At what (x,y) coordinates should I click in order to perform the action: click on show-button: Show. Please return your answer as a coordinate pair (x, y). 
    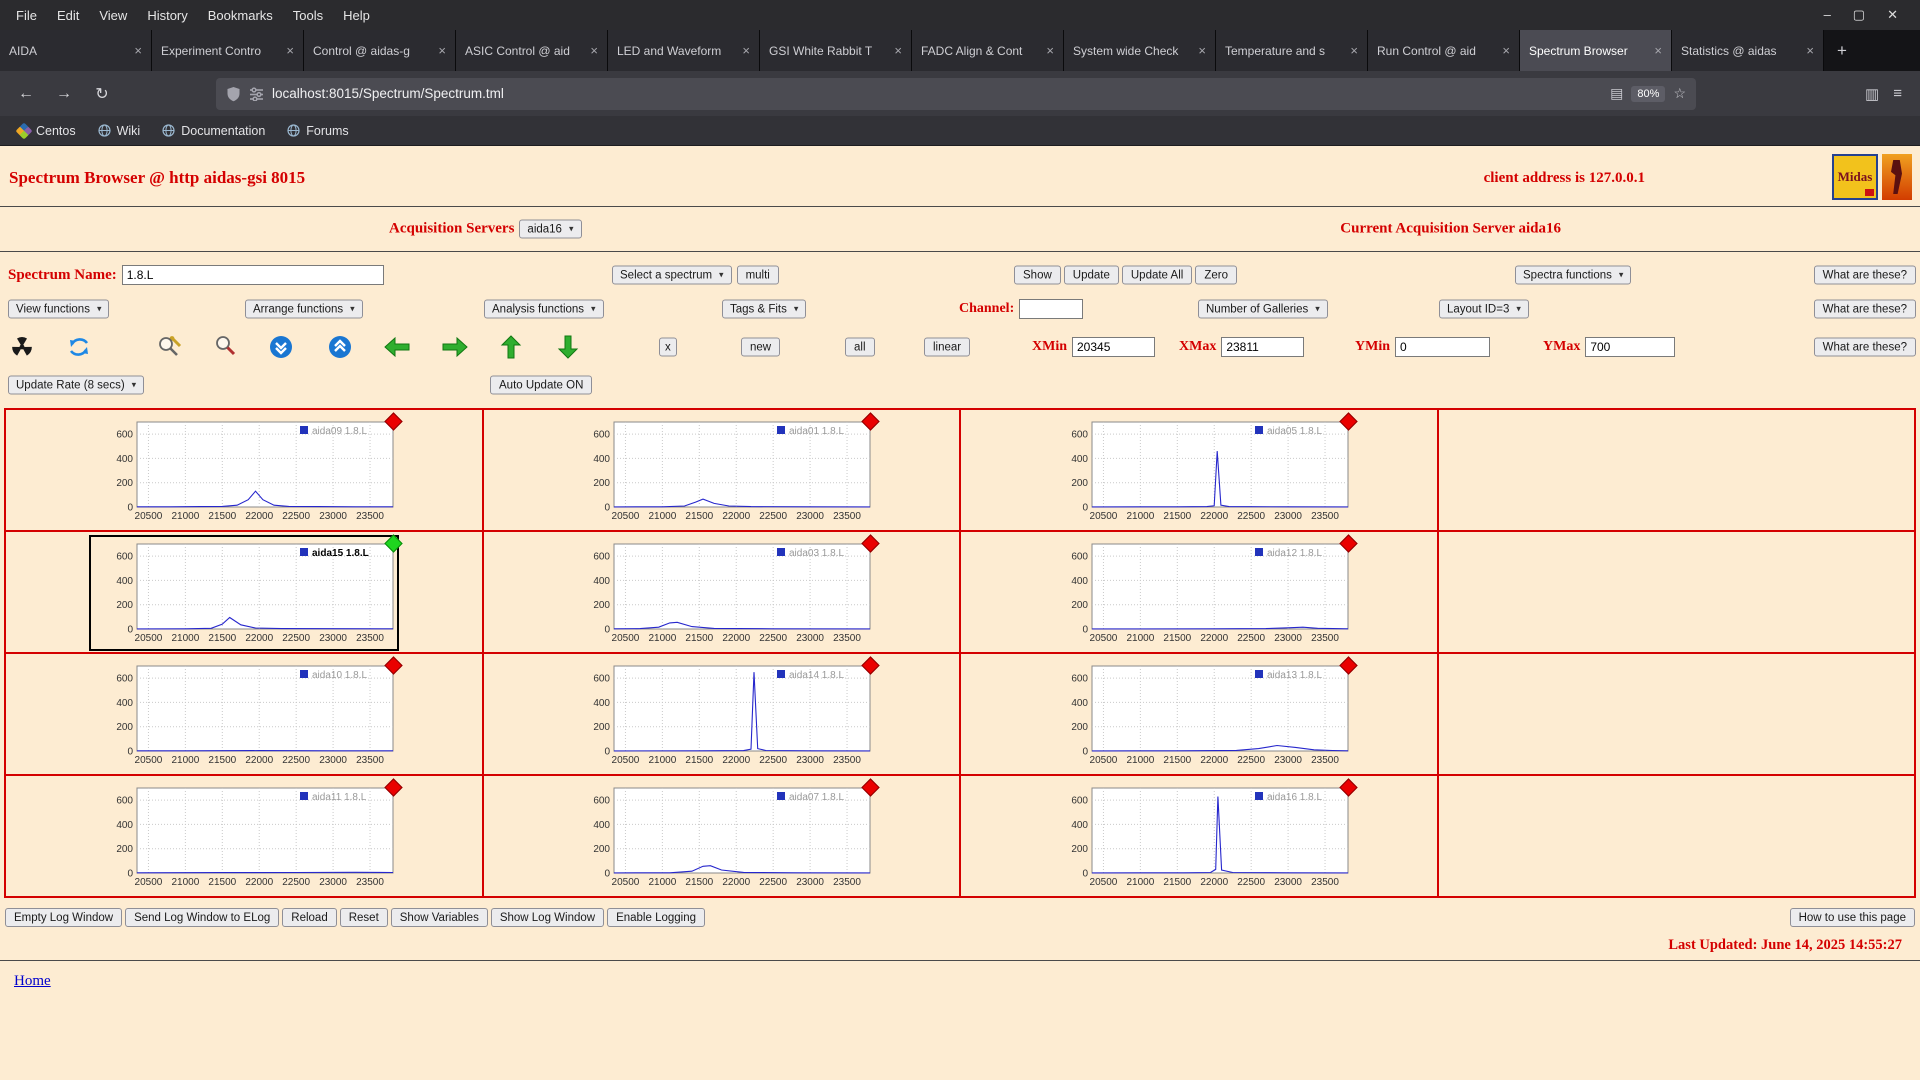
    Looking at the image, I should click on (1037, 275).